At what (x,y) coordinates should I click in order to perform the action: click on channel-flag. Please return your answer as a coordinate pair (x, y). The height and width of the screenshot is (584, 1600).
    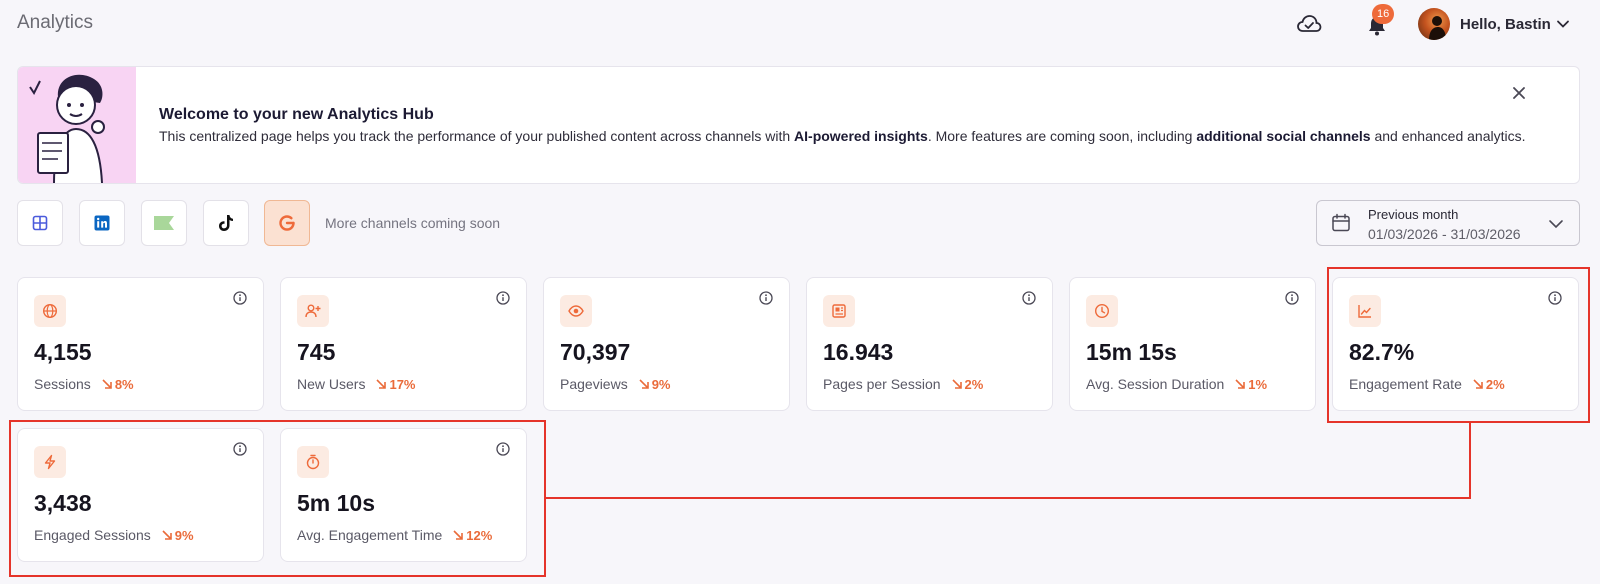
    Looking at the image, I should click on (164, 223).